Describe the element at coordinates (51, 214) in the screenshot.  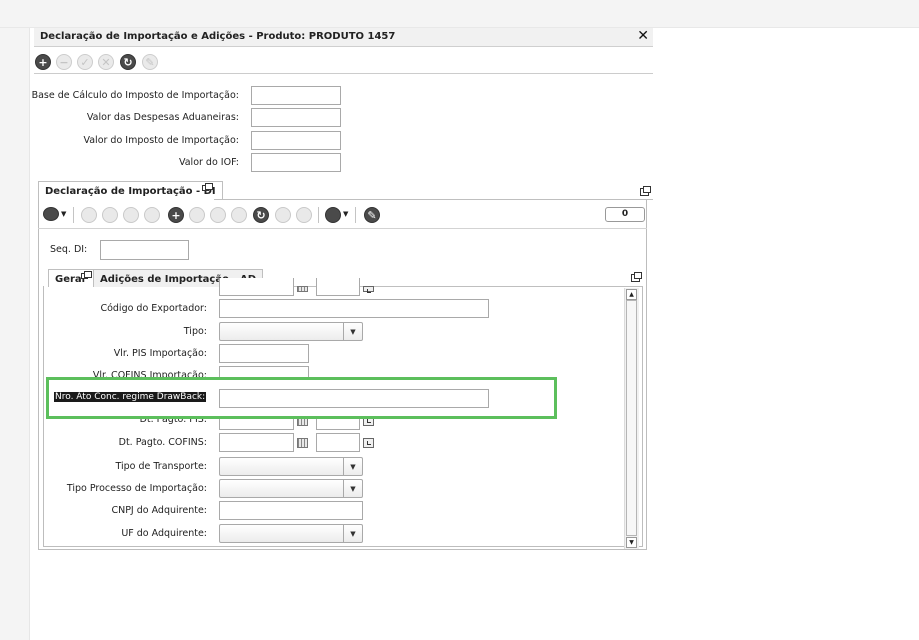
I see `grid-menu-icon` at that location.